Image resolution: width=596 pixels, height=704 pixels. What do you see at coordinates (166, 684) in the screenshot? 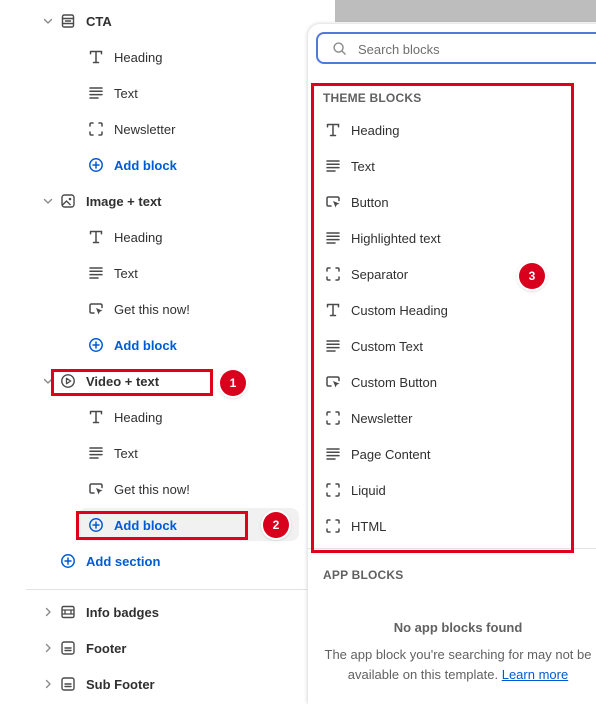
I see `tree-section-sub-footer: Sub Footer` at bounding box center [166, 684].